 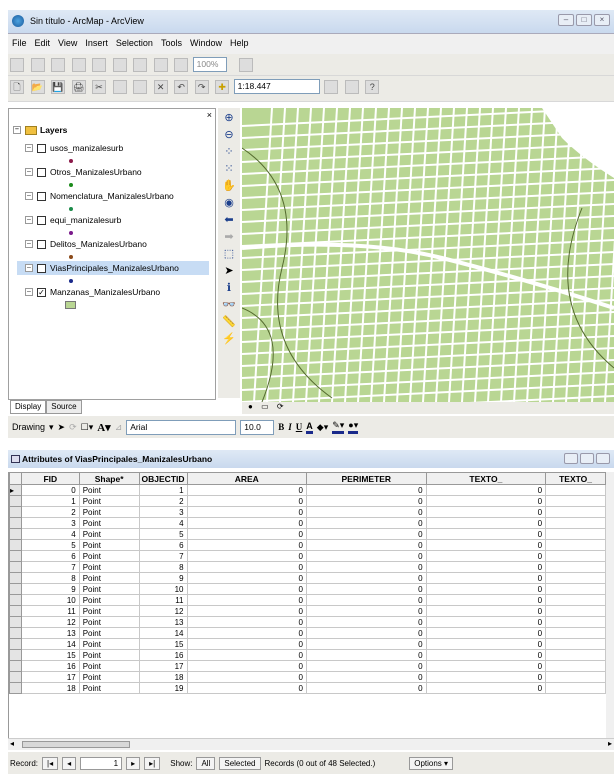 I want to click on find-icon: 👓, so click(x=229, y=305).